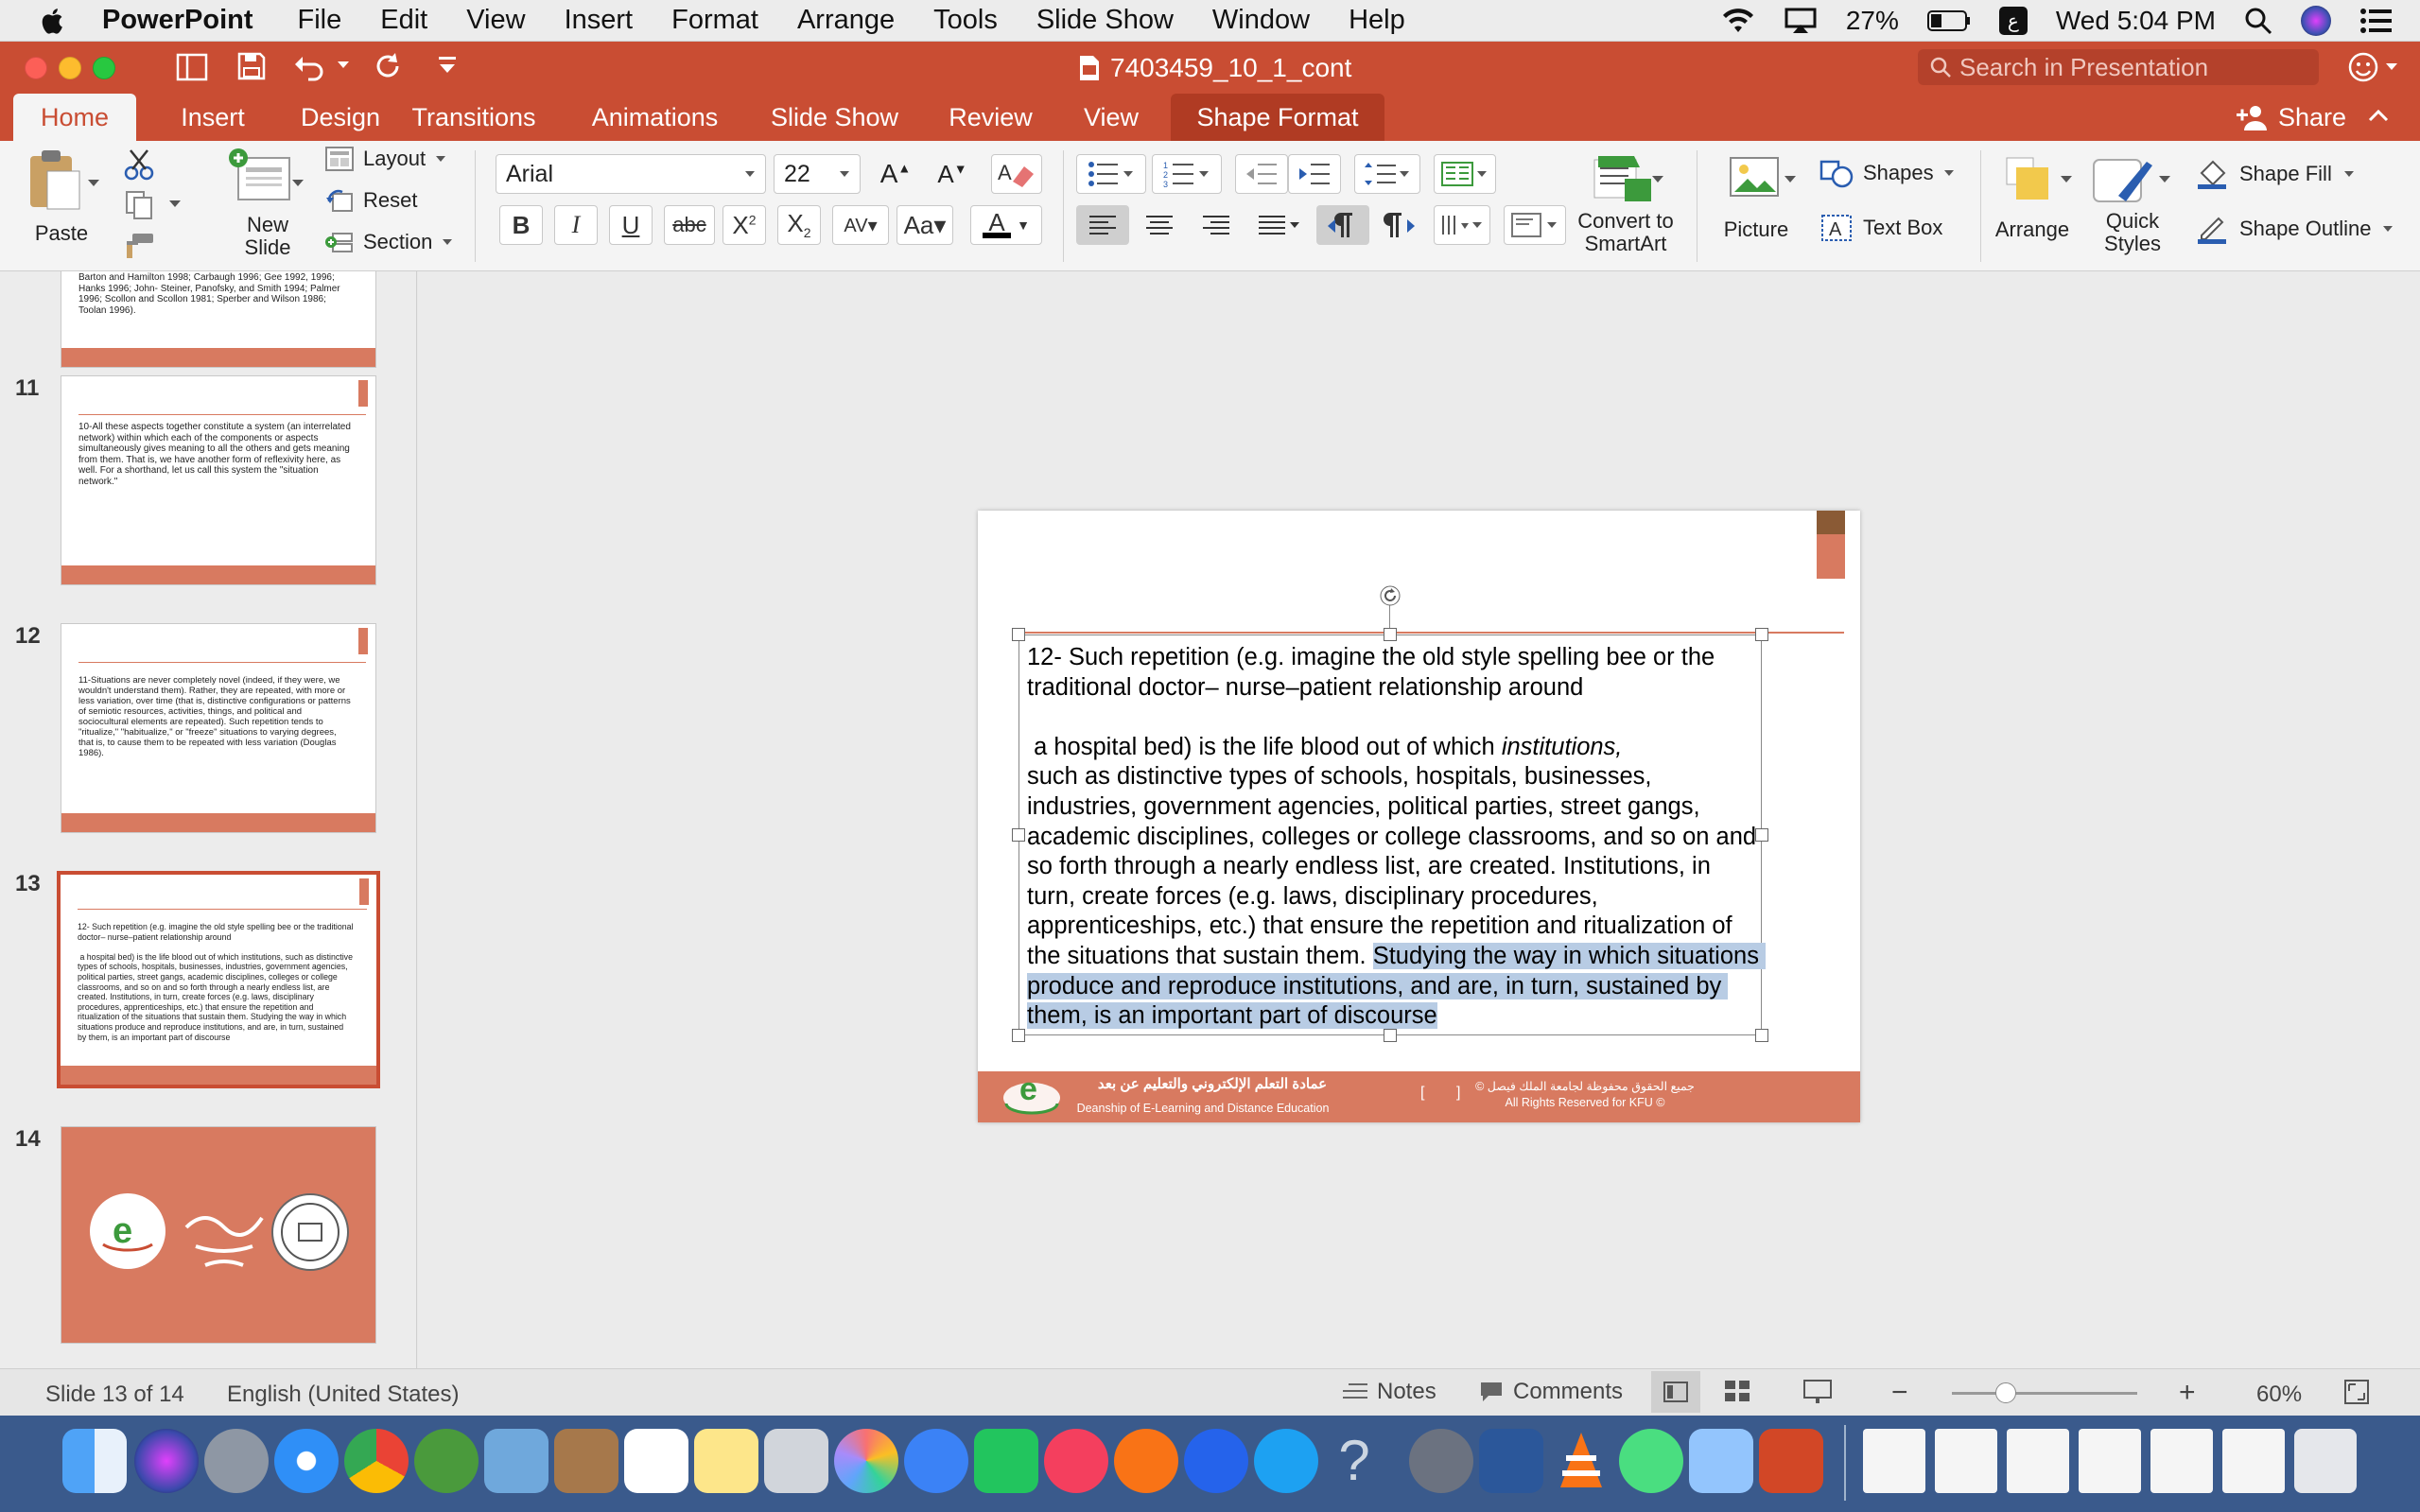 This screenshot has height=1512, width=2420. What do you see at coordinates (745, 225) in the screenshot?
I see `superscript-button: X2` at bounding box center [745, 225].